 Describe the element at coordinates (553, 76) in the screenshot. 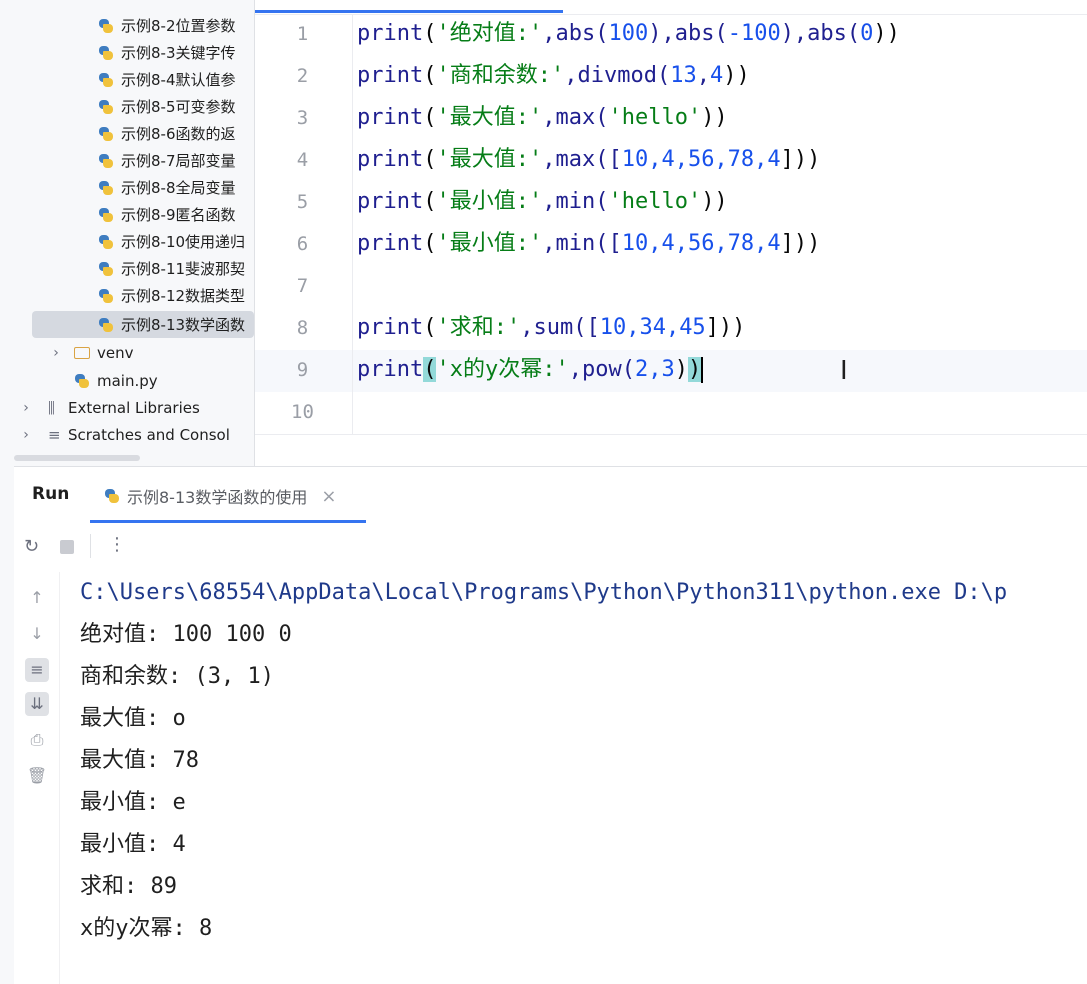

I see `code-line-2: print('商和余数:',divmod(13,4))` at that location.